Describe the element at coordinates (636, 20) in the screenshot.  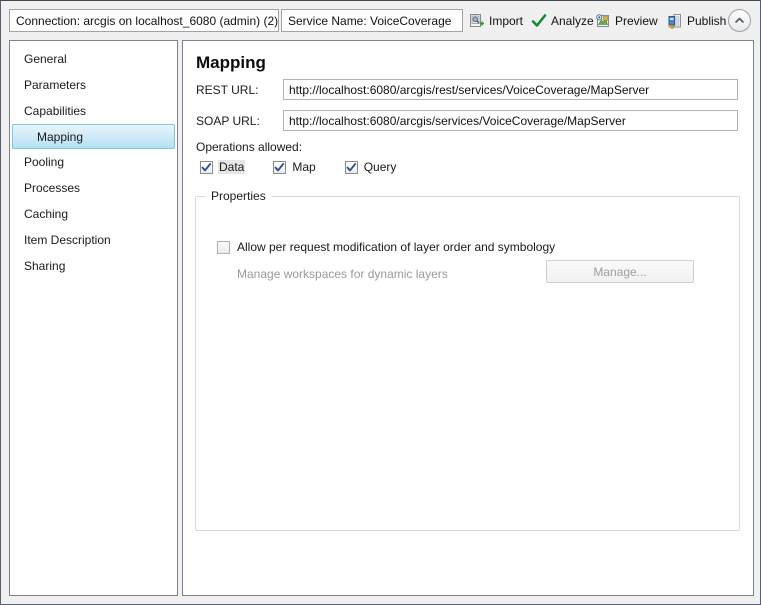
I see `preview-label: Preview` at that location.